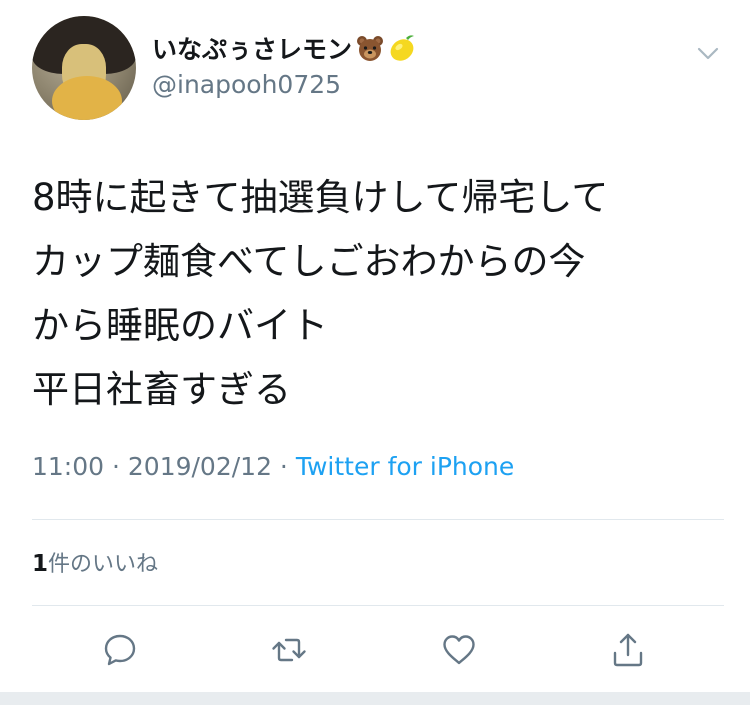  What do you see at coordinates (120, 650) in the screenshot?
I see `reply-icon` at bounding box center [120, 650].